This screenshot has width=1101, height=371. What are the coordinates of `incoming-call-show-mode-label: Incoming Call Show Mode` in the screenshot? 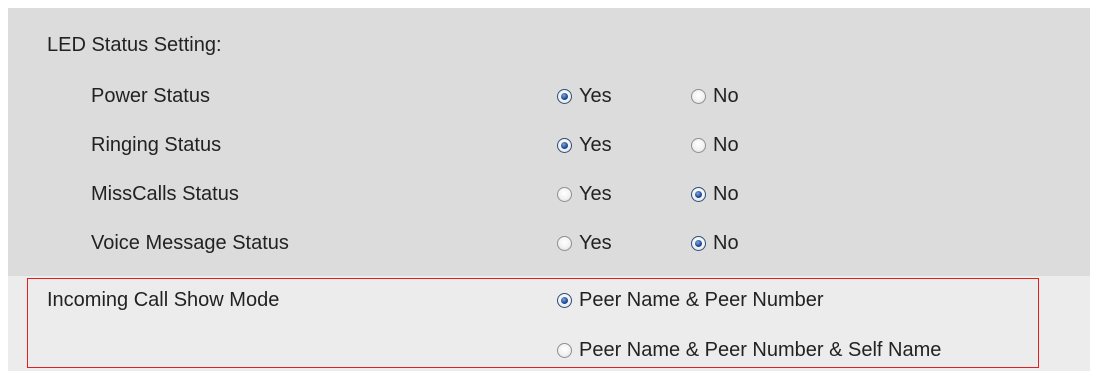 It's located at (163, 300).